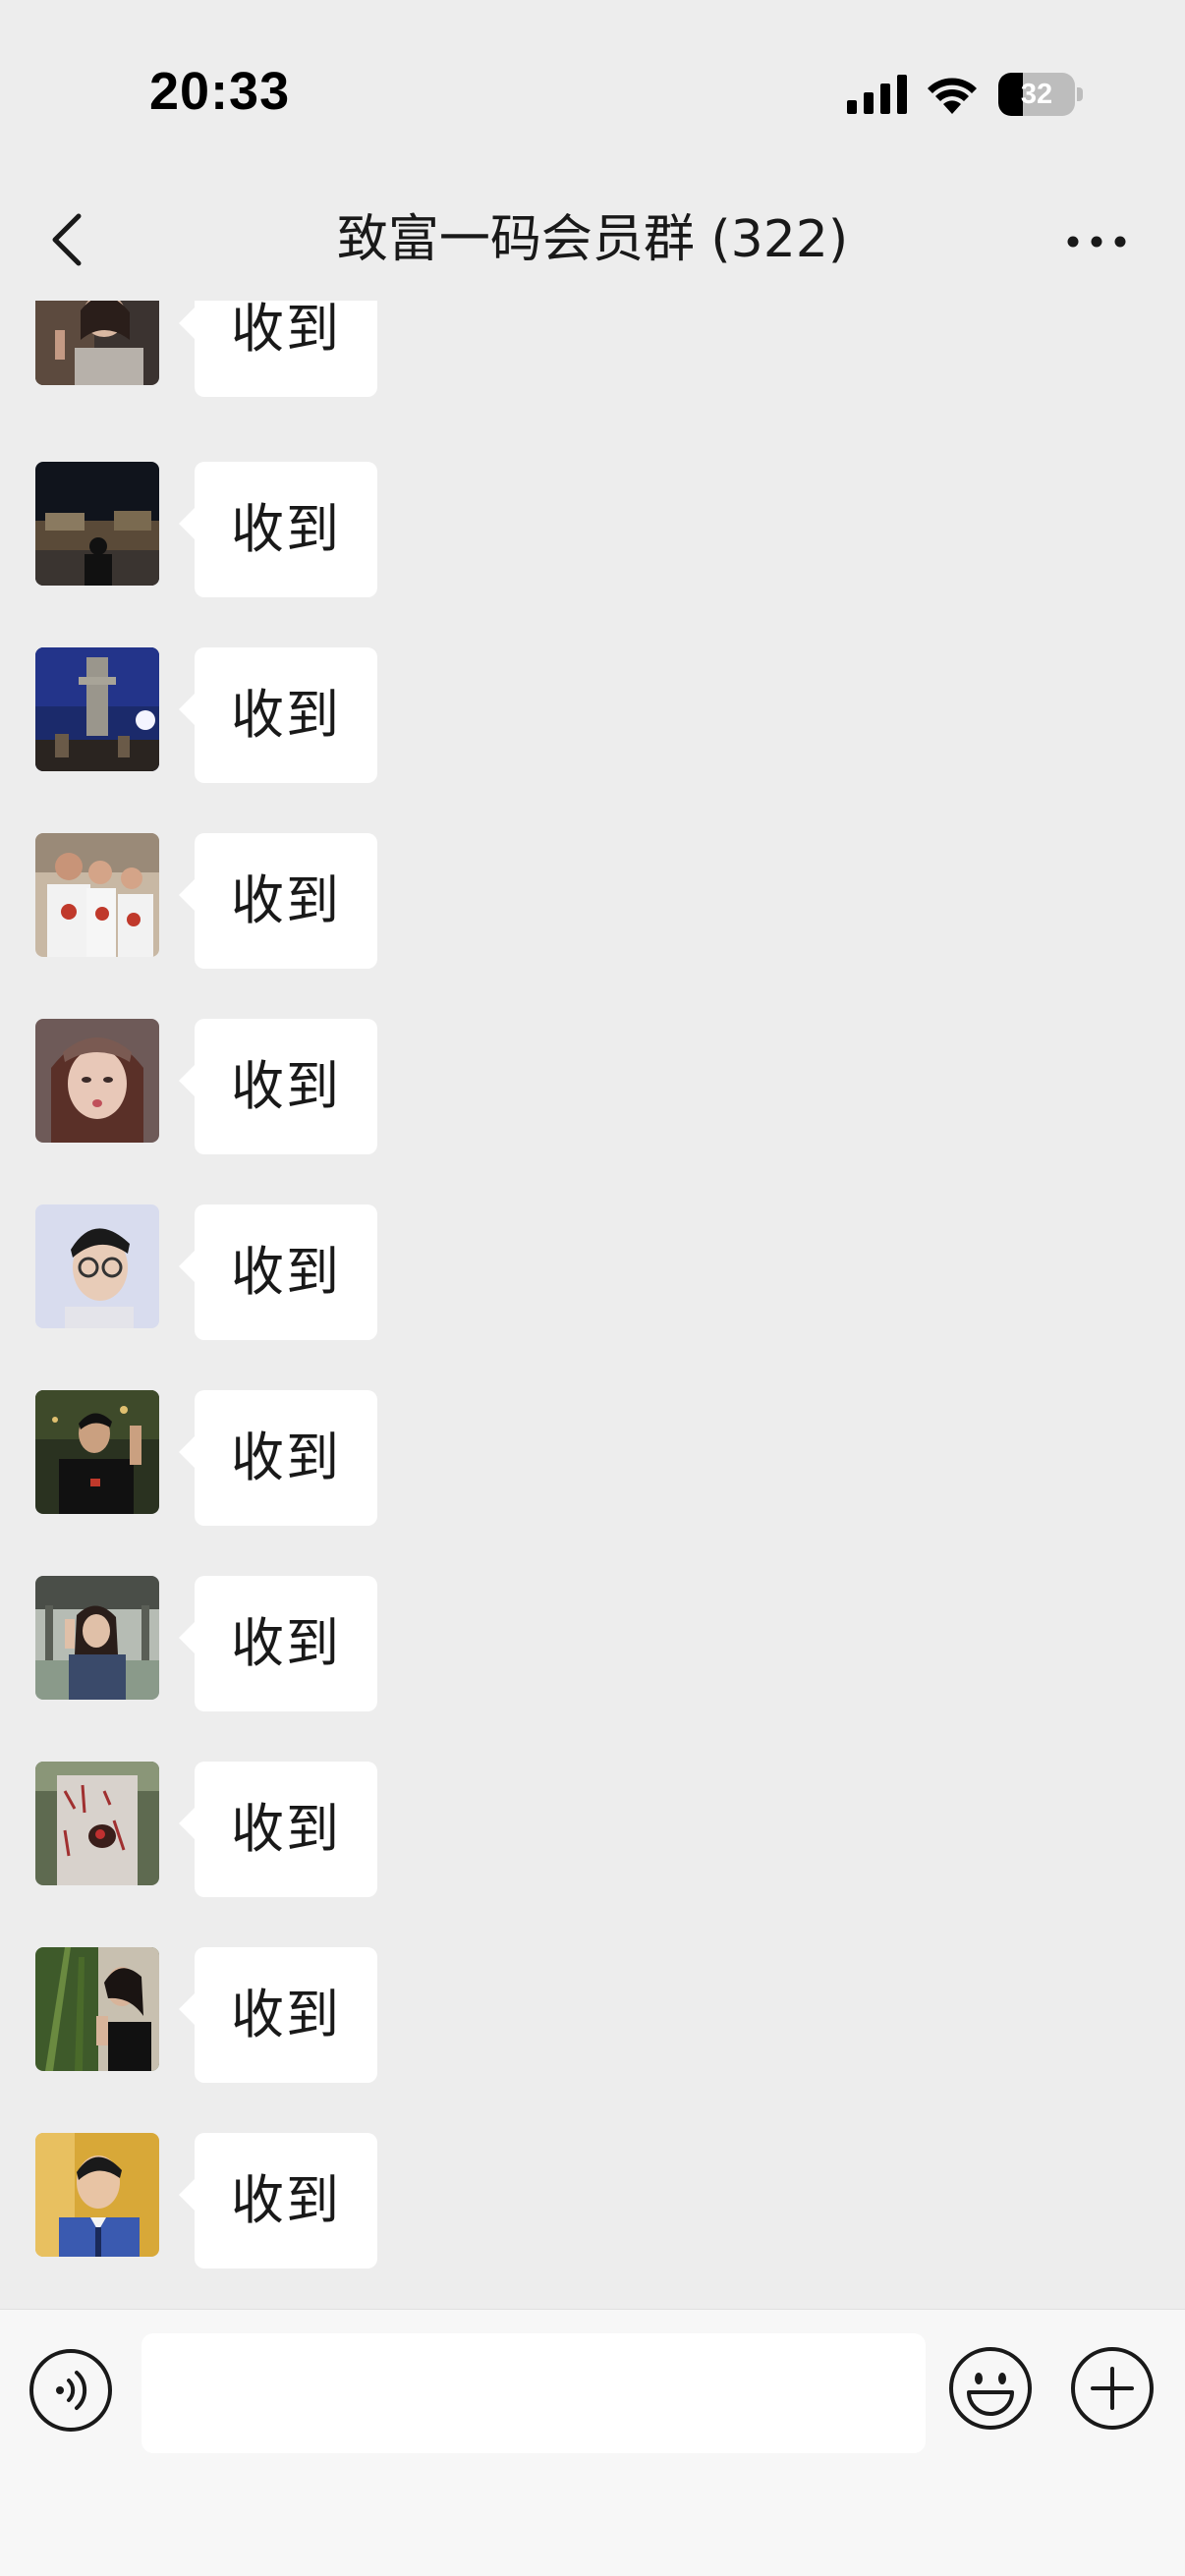 This screenshot has height=2576, width=1185. Describe the element at coordinates (71, 2390) in the screenshot. I see `voice-icon` at that location.